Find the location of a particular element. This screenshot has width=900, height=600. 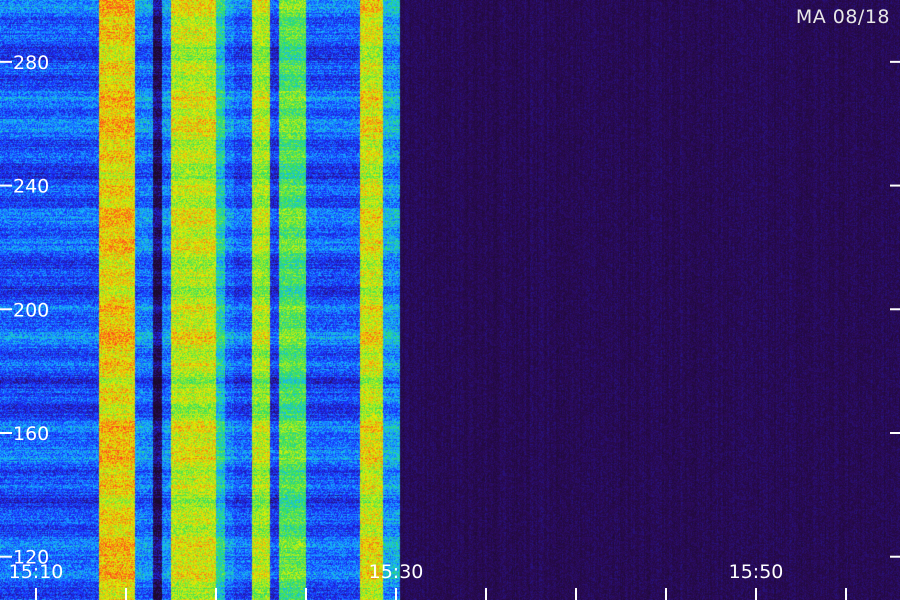

x-tick-label: 15:10 is located at coordinates (36, 572).